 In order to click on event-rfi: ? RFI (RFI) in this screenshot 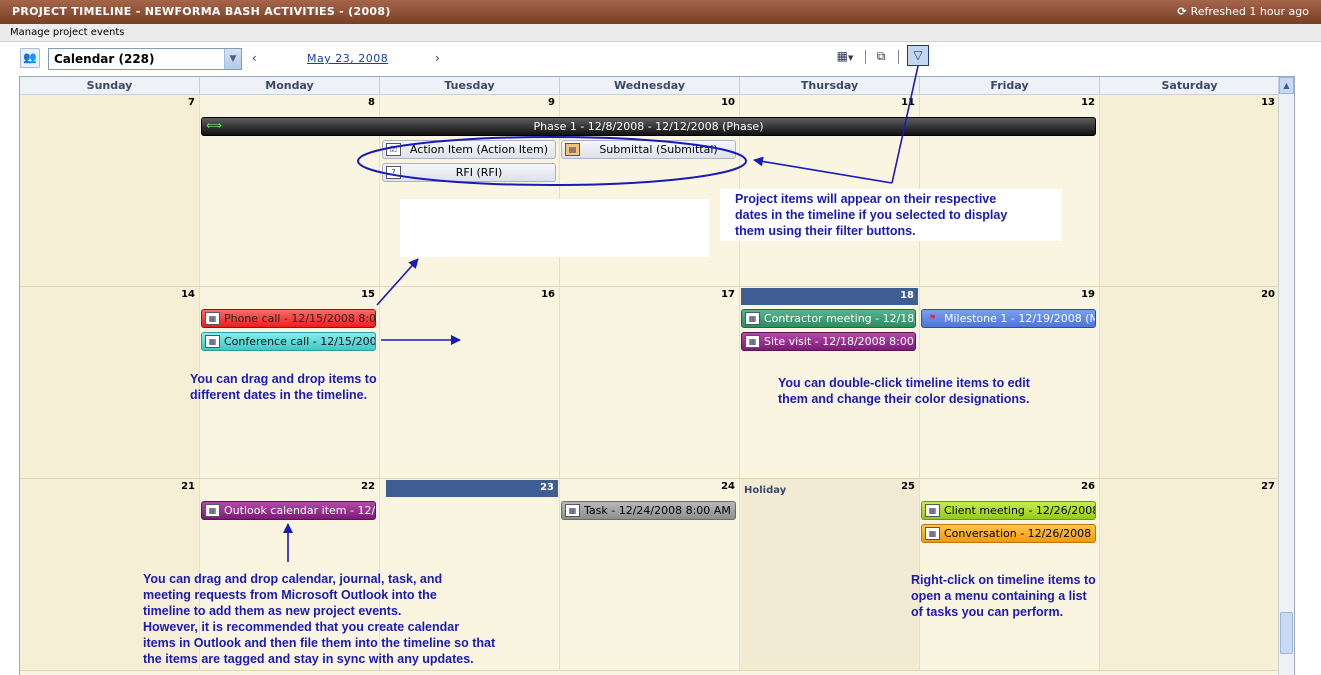, I will do `click(469, 172)`.